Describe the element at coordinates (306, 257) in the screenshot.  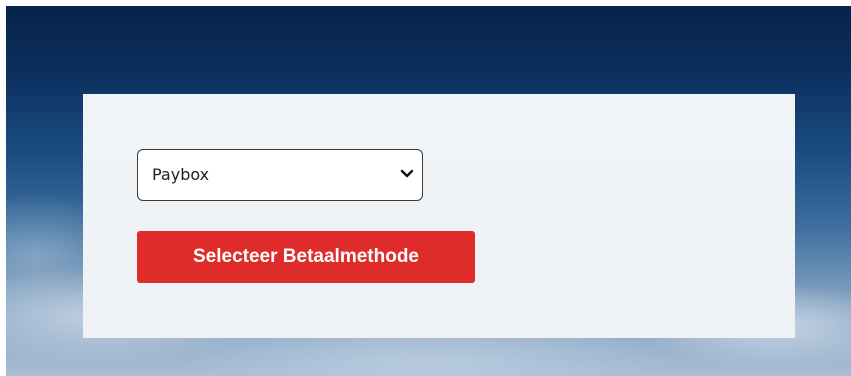
I see `select-payment-method-button: Selecteer Betaalmethode` at that location.